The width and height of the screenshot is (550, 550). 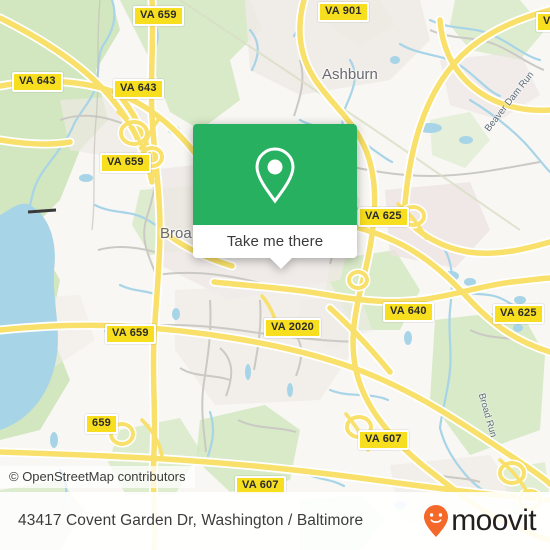 I want to click on map-pin-icon, so click(x=275, y=175).